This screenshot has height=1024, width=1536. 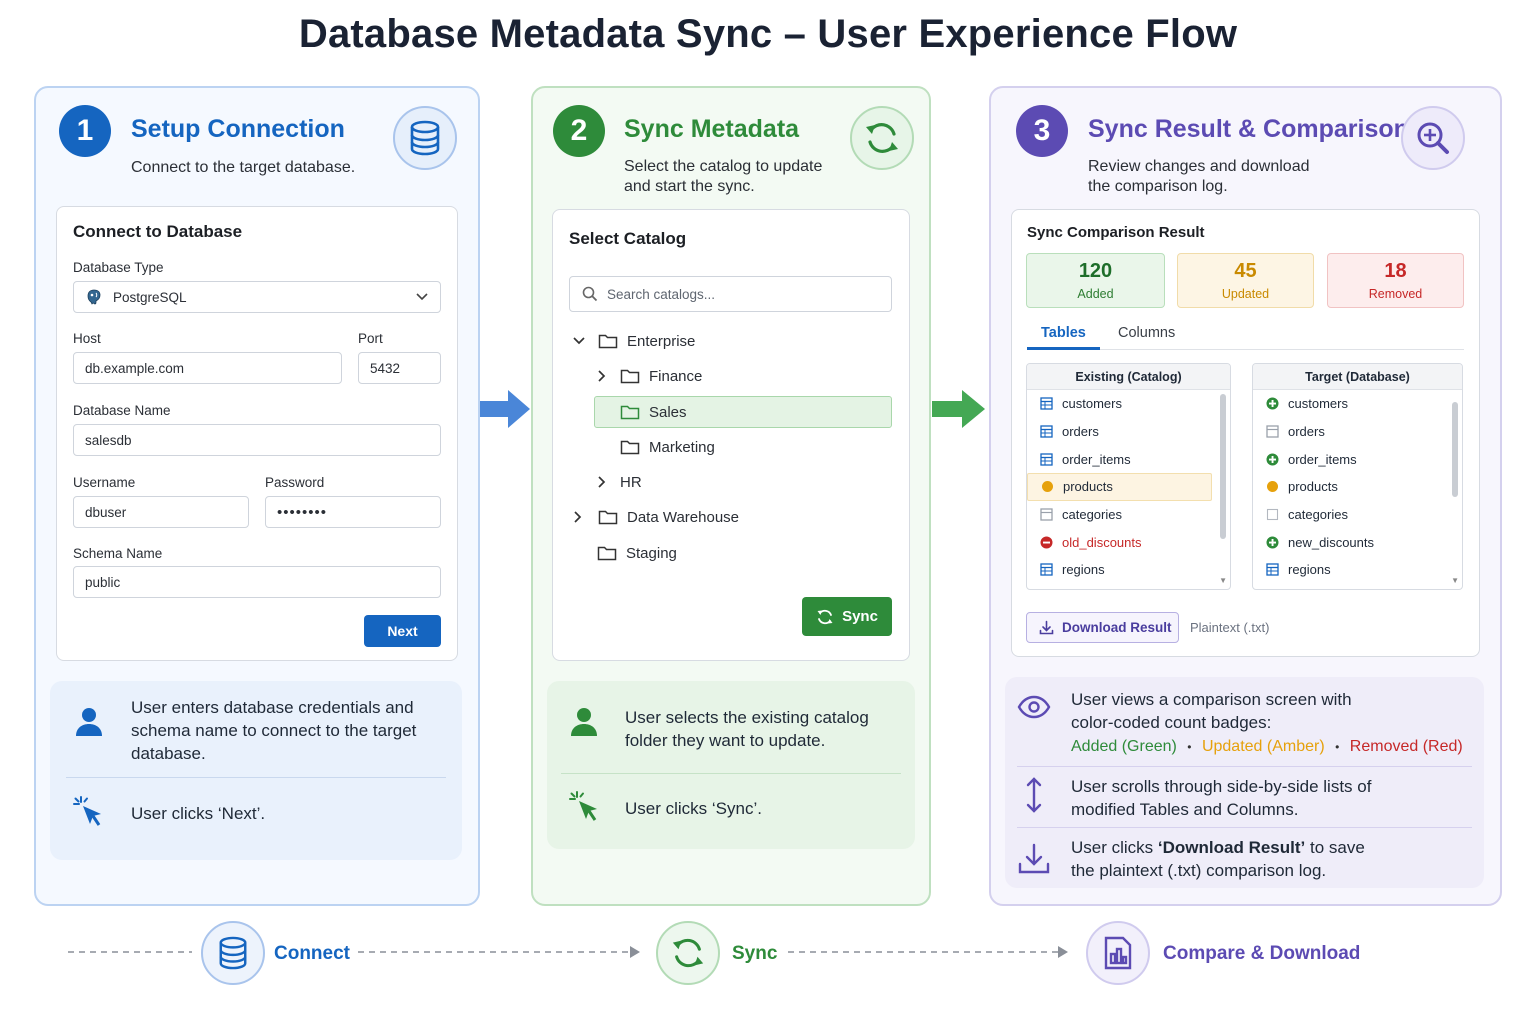 What do you see at coordinates (1063, 333) in the screenshot?
I see `tab-tables: Tables` at bounding box center [1063, 333].